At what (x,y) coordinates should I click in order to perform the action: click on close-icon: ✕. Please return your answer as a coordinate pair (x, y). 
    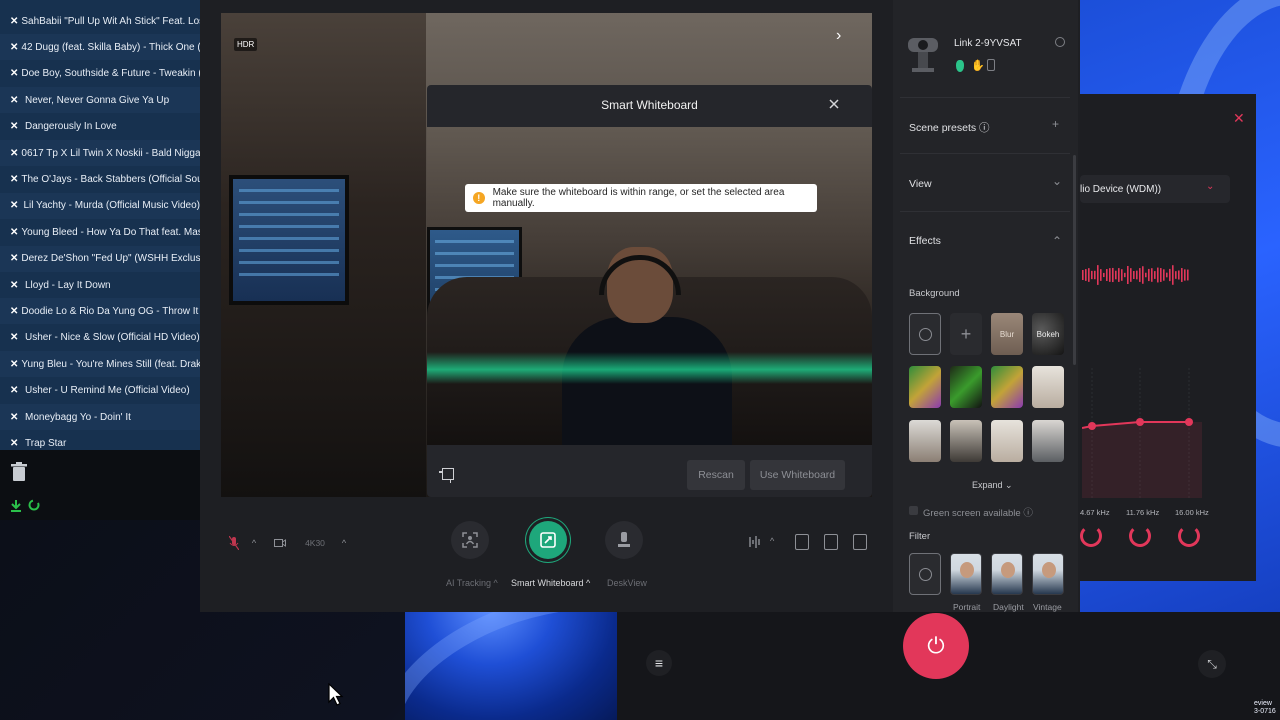
    Looking at the image, I should click on (1239, 118).